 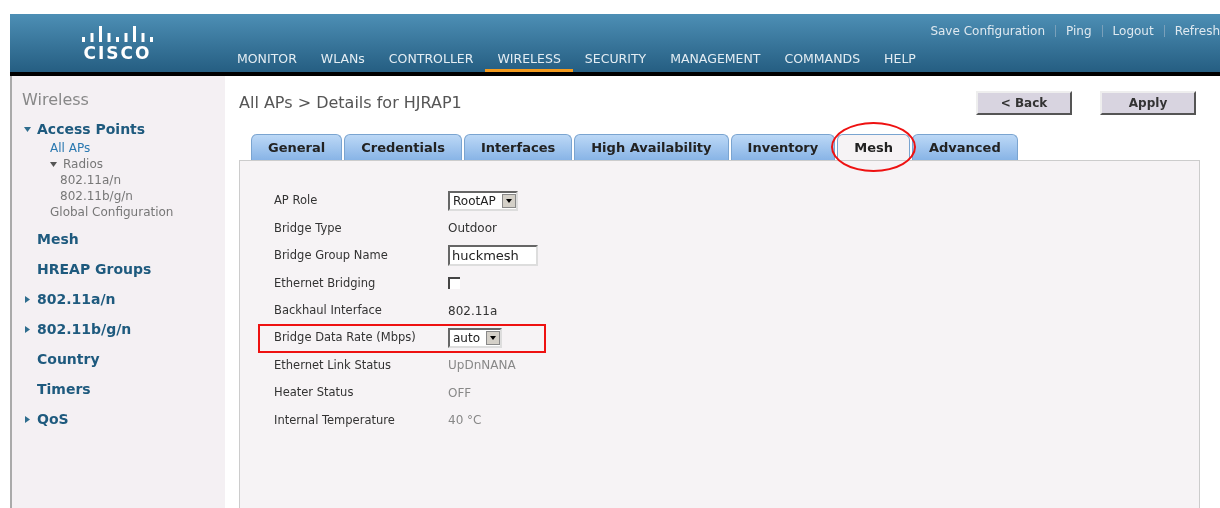 I want to click on sidebar-item: All APs, so click(x=70, y=148).